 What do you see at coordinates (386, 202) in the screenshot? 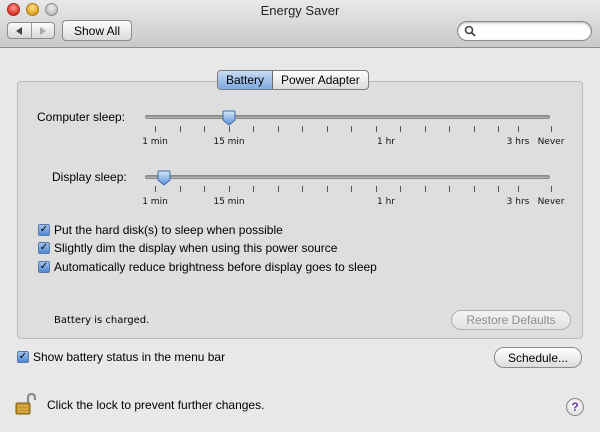
I see `display-sleep-tick-1hr: 1 hr` at bounding box center [386, 202].